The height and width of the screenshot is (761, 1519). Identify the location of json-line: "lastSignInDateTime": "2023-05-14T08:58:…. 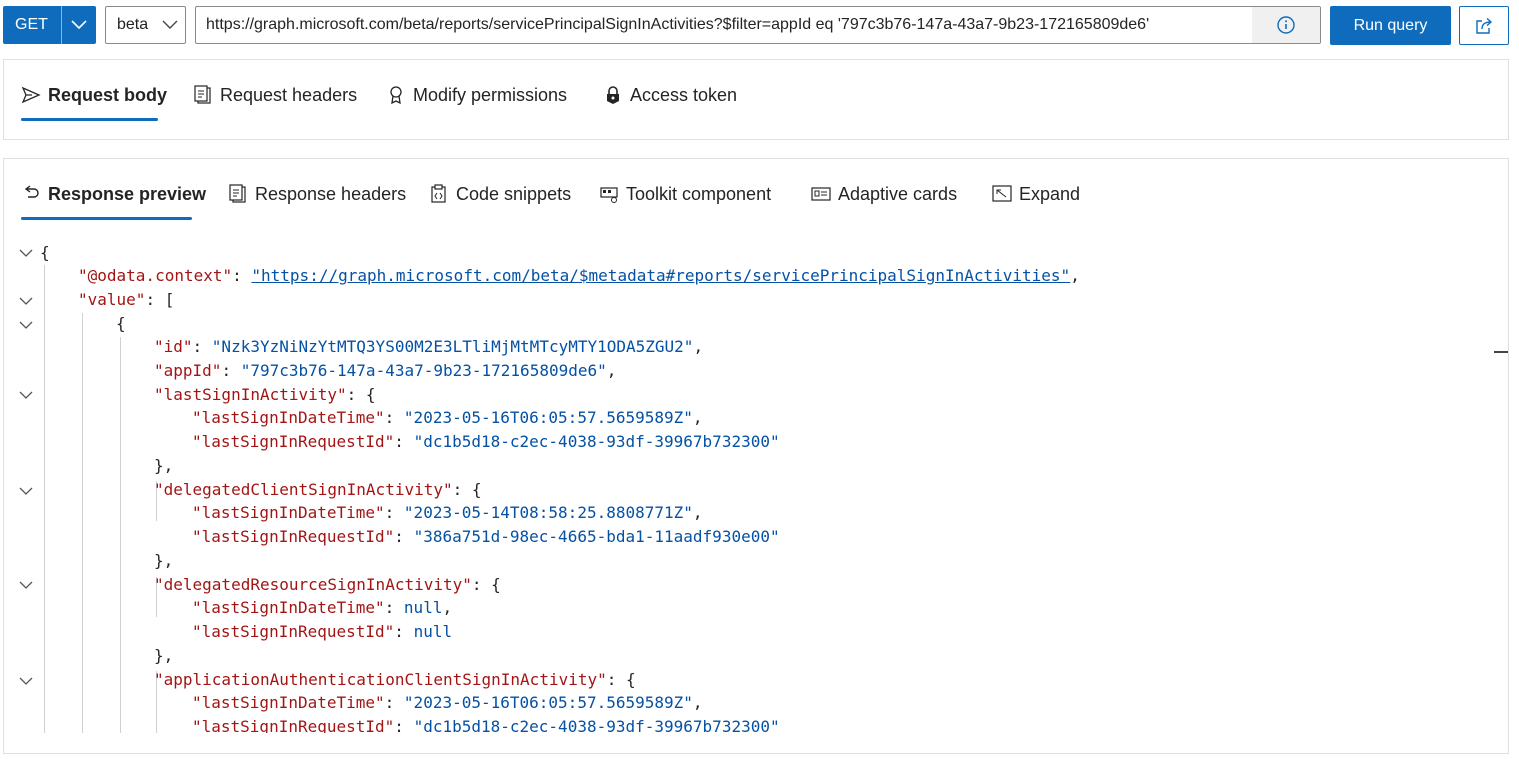
(447, 512).